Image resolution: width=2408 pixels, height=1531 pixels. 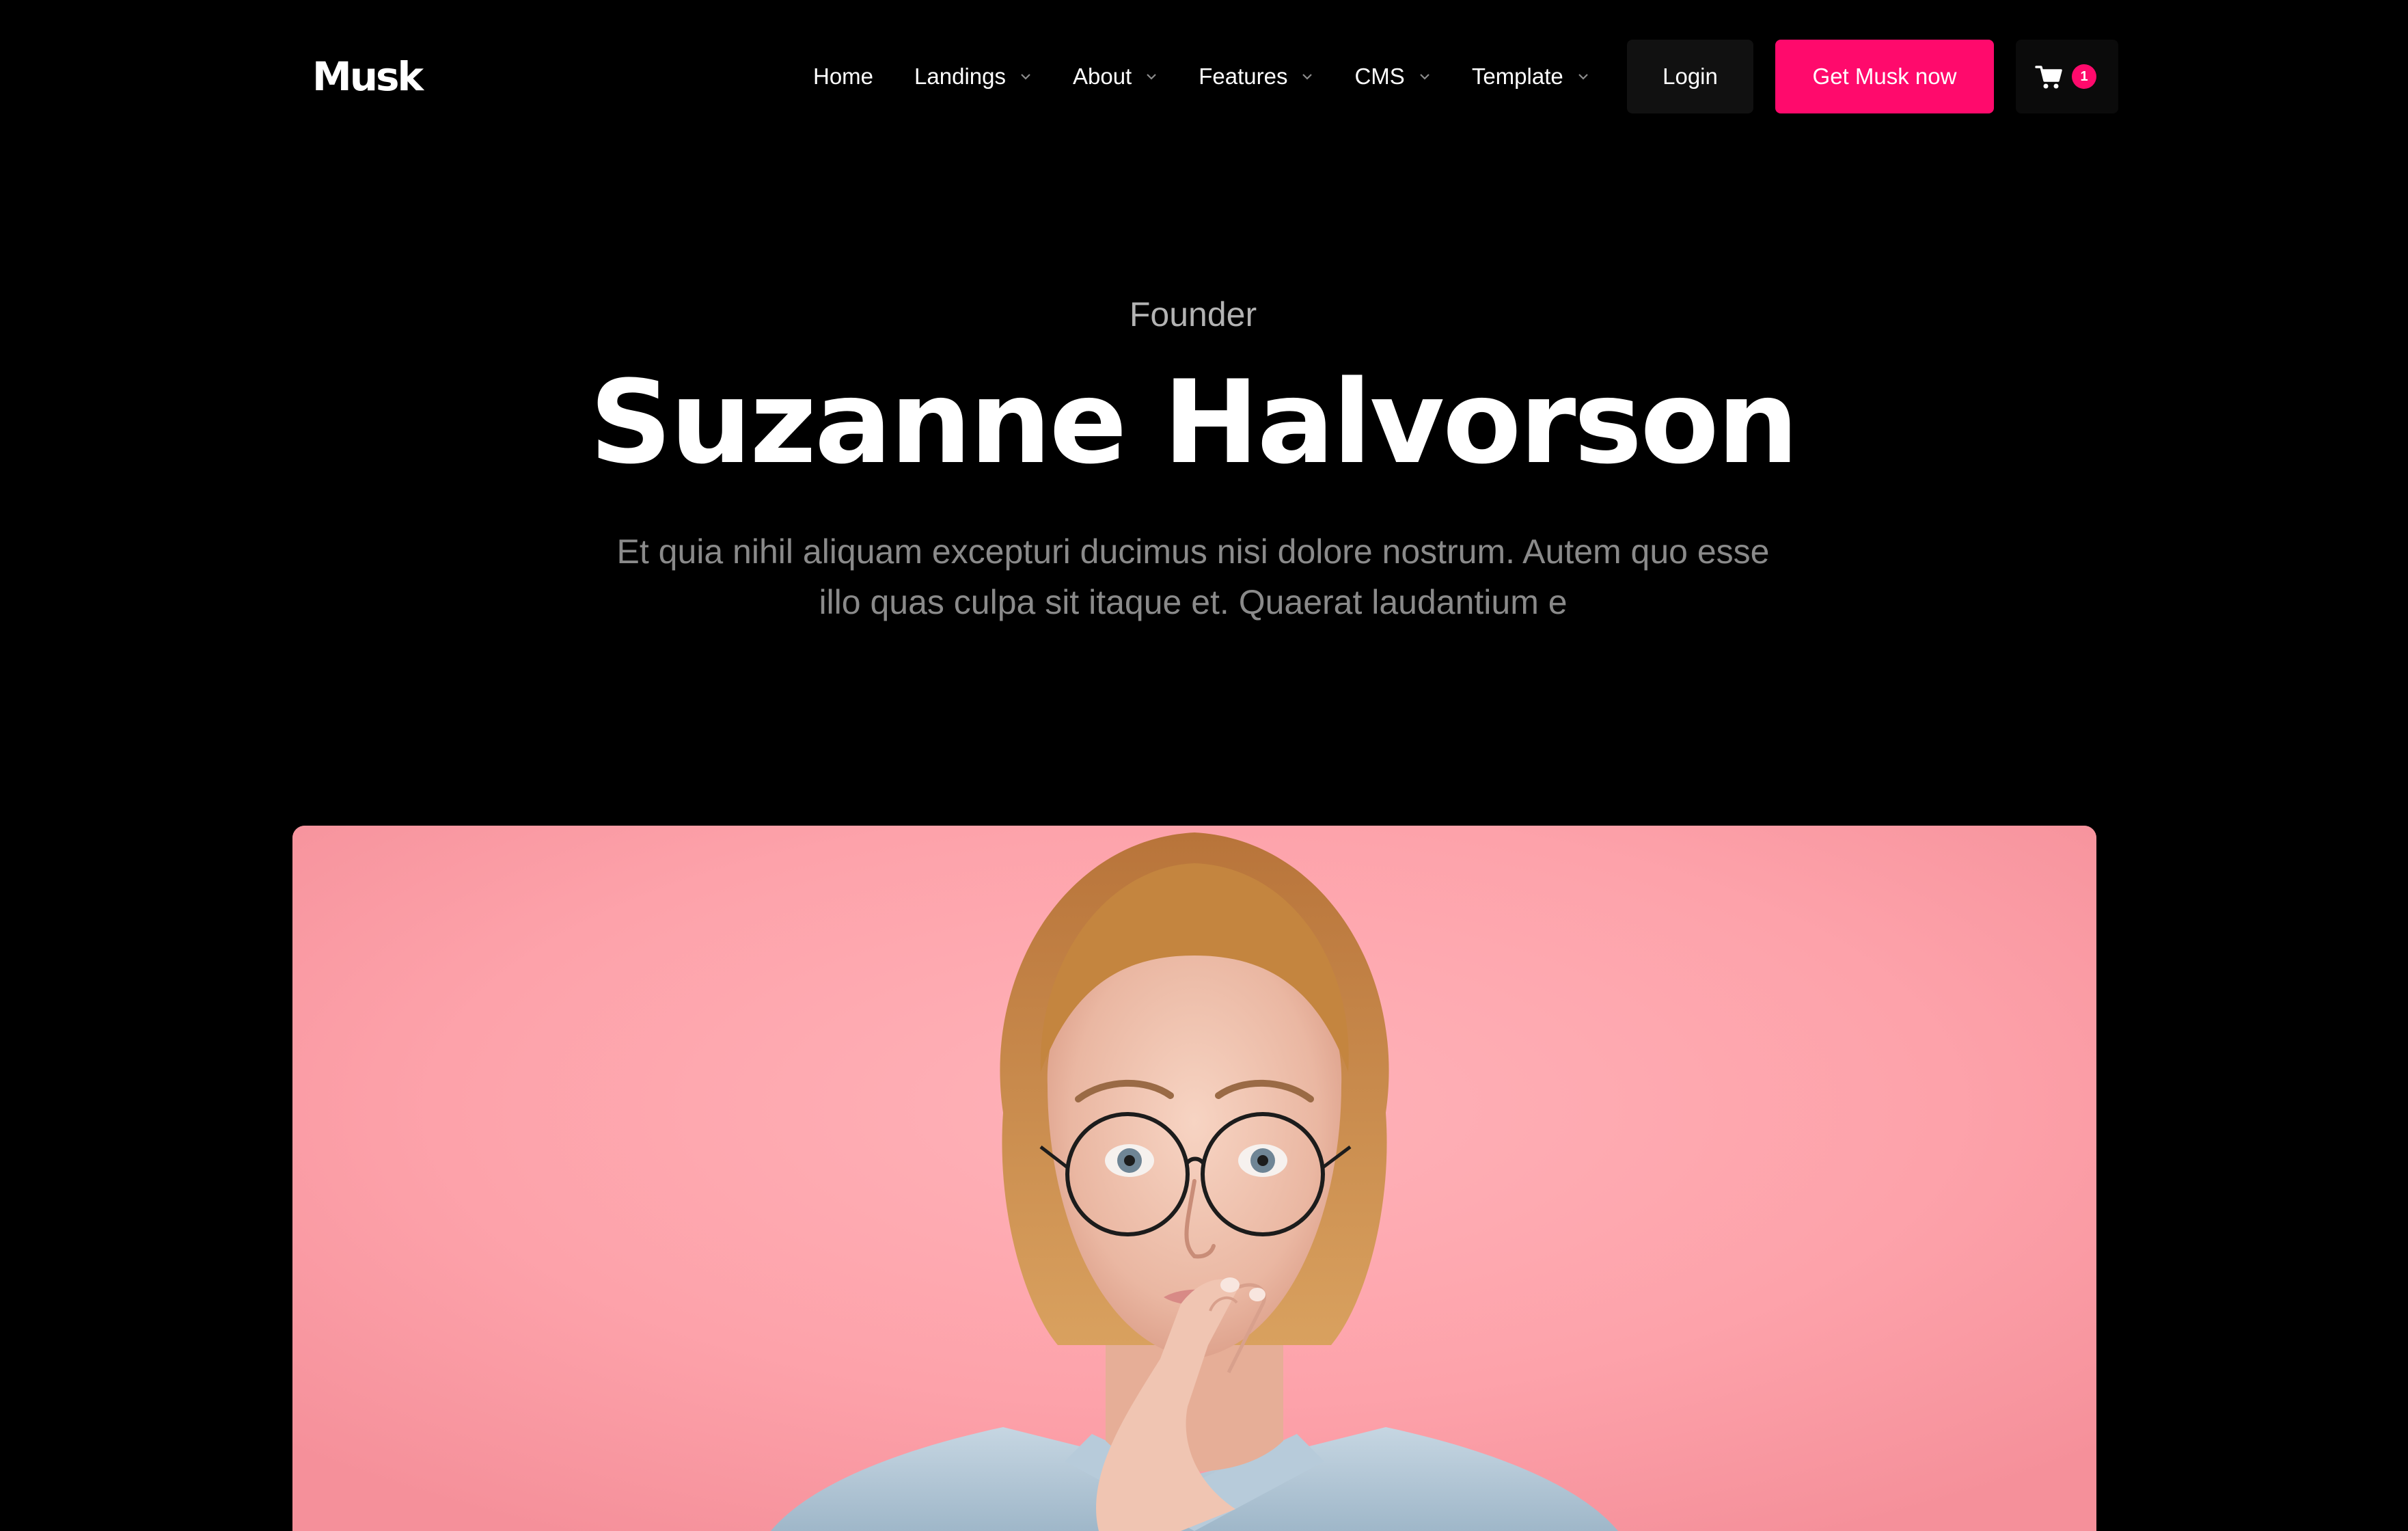 I want to click on logo: Musk, so click(x=368, y=76).